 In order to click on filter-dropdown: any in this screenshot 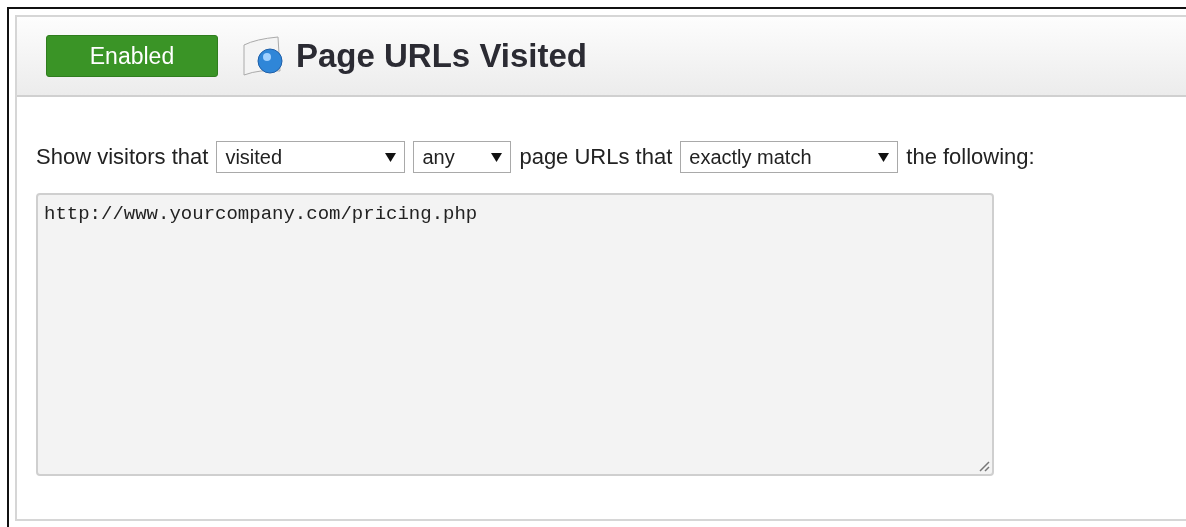, I will do `click(462, 157)`.